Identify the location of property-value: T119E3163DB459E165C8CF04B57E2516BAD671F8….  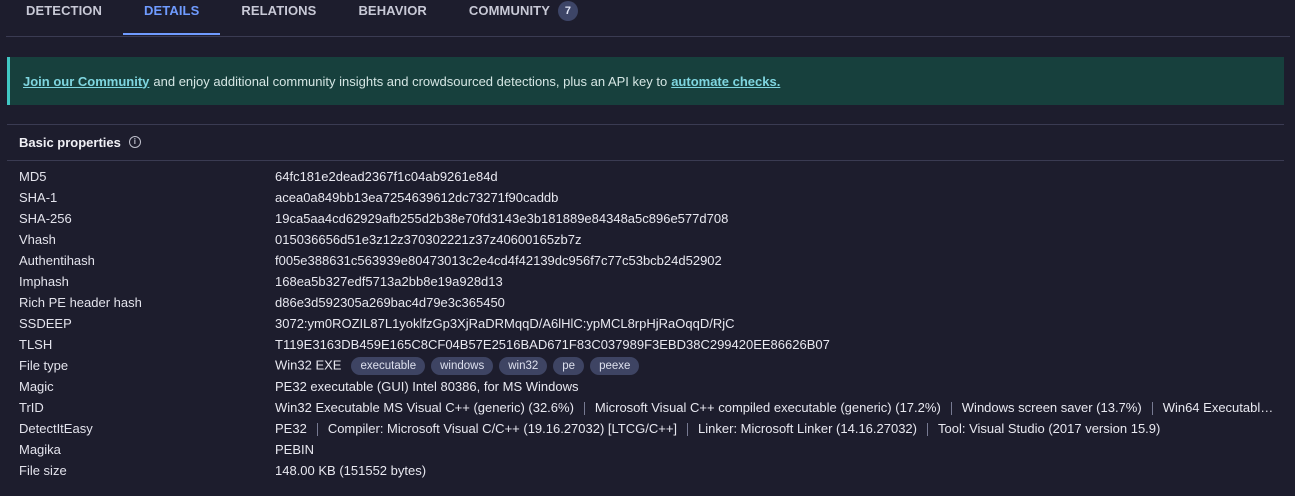
(552, 344).